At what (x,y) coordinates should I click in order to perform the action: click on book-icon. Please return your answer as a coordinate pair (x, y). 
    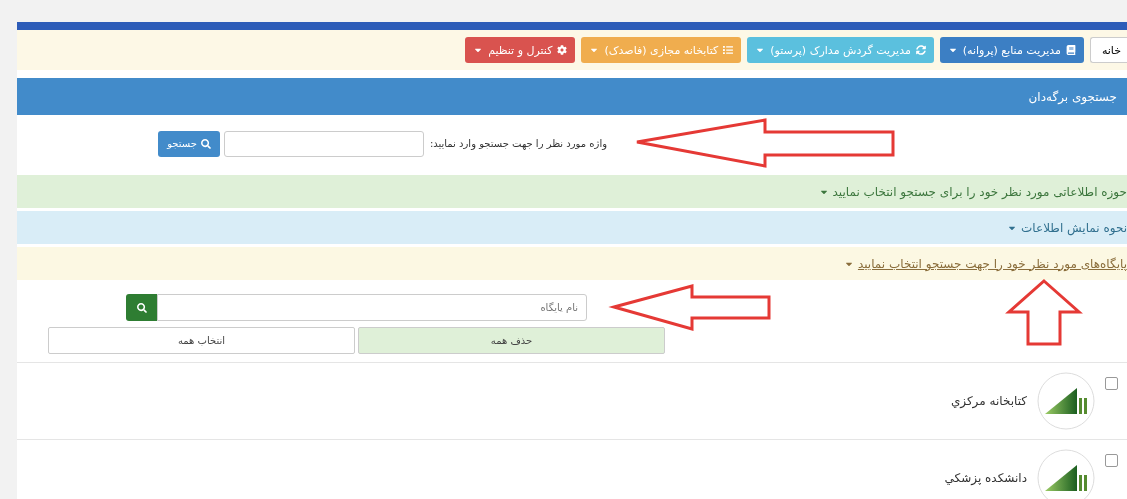
    Looking at the image, I should click on (1071, 50).